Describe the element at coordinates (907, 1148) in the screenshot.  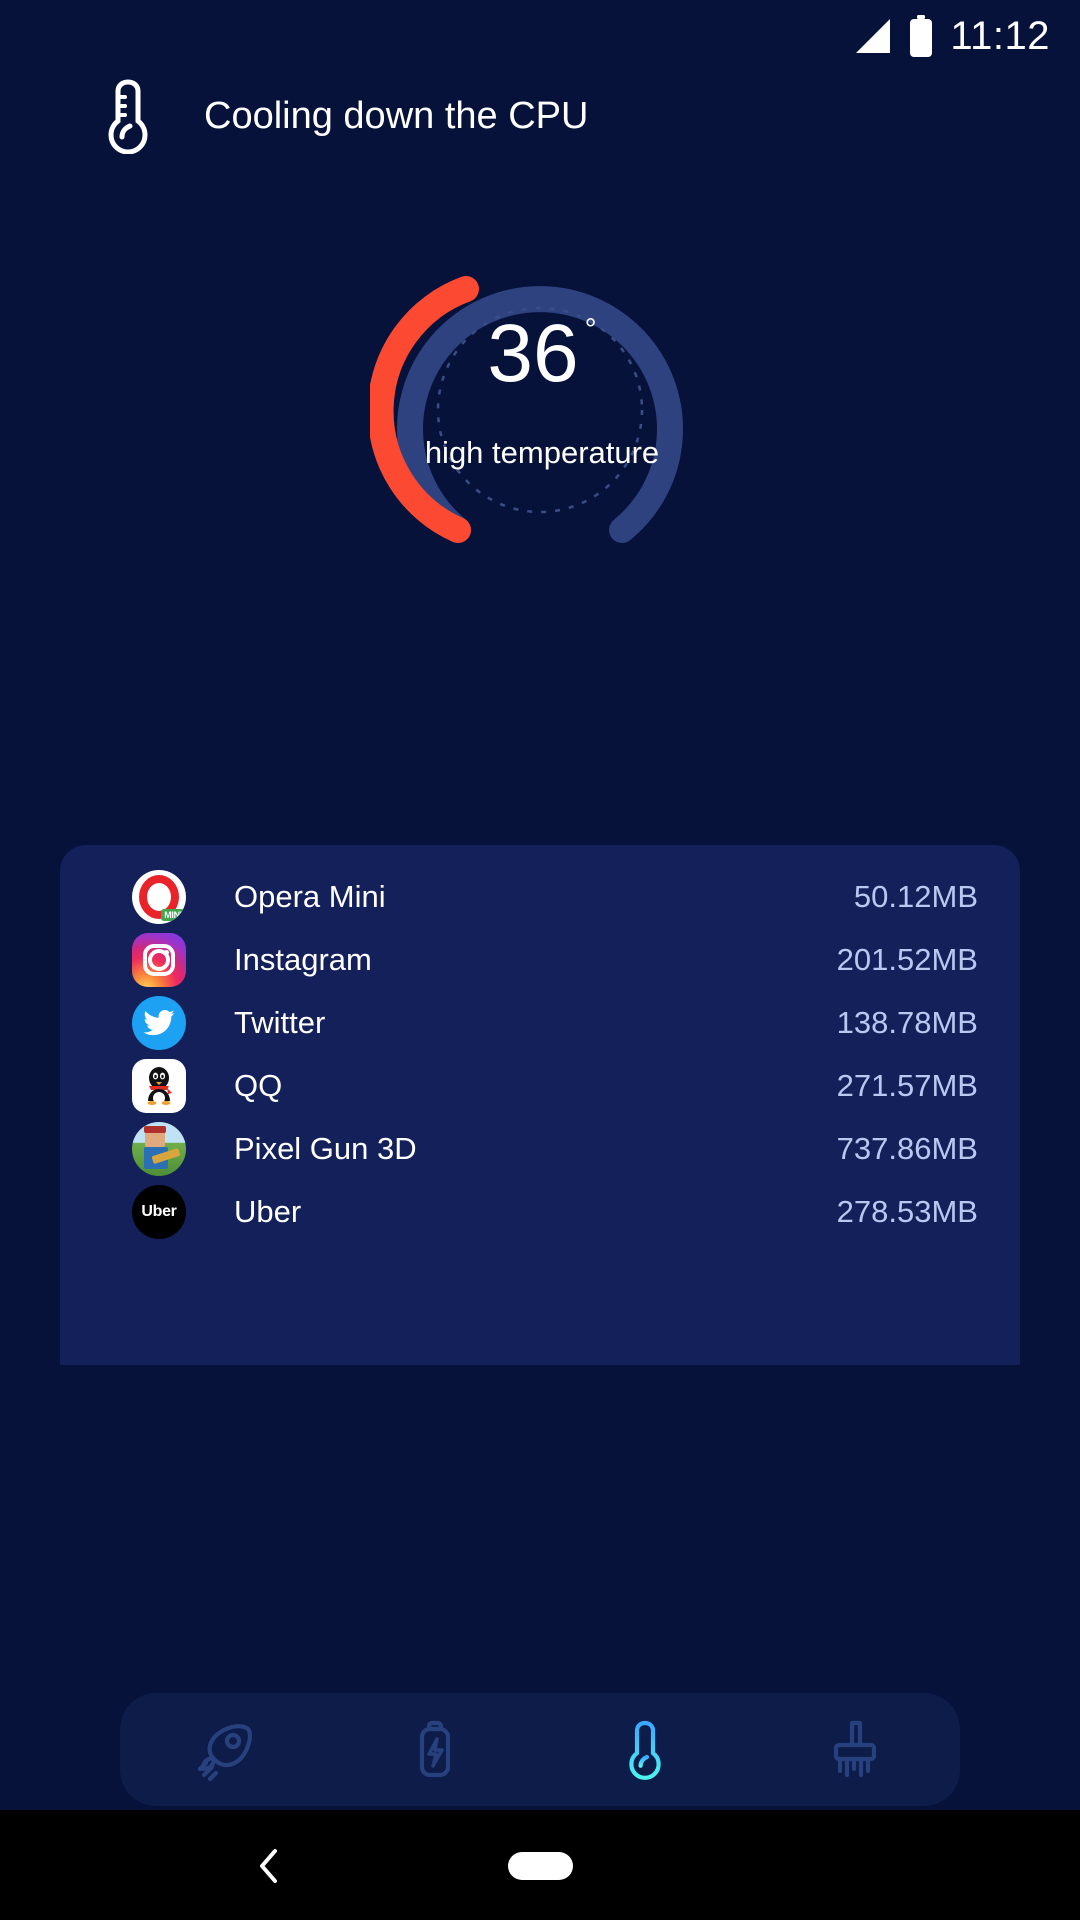
I see `app-size: 737.86MB` at that location.